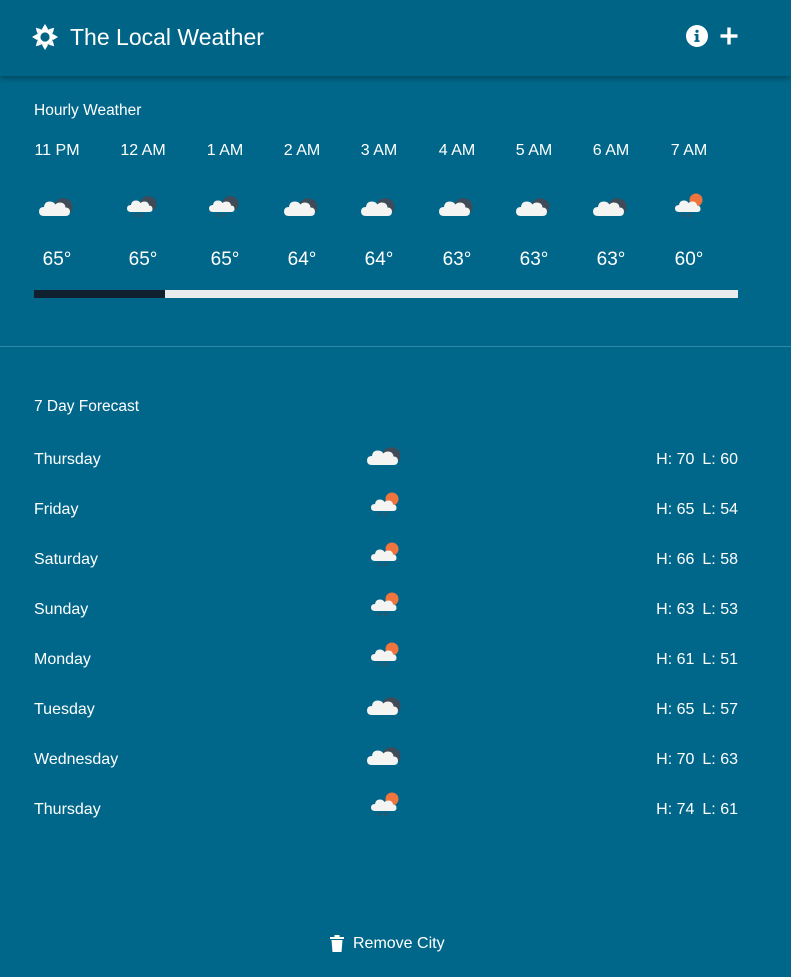 This screenshot has width=791, height=977. What do you see at coordinates (675, 659) in the screenshot?
I see `forecast-high: H: 61` at bounding box center [675, 659].